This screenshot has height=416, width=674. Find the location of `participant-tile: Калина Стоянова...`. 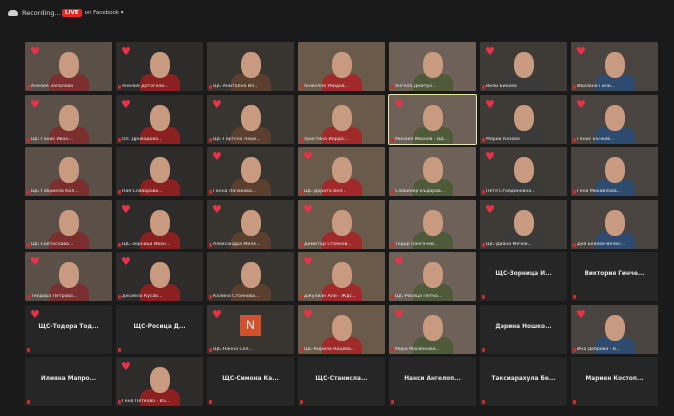

participant-tile: Калина Стоянова... is located at coordinates (250, 276).